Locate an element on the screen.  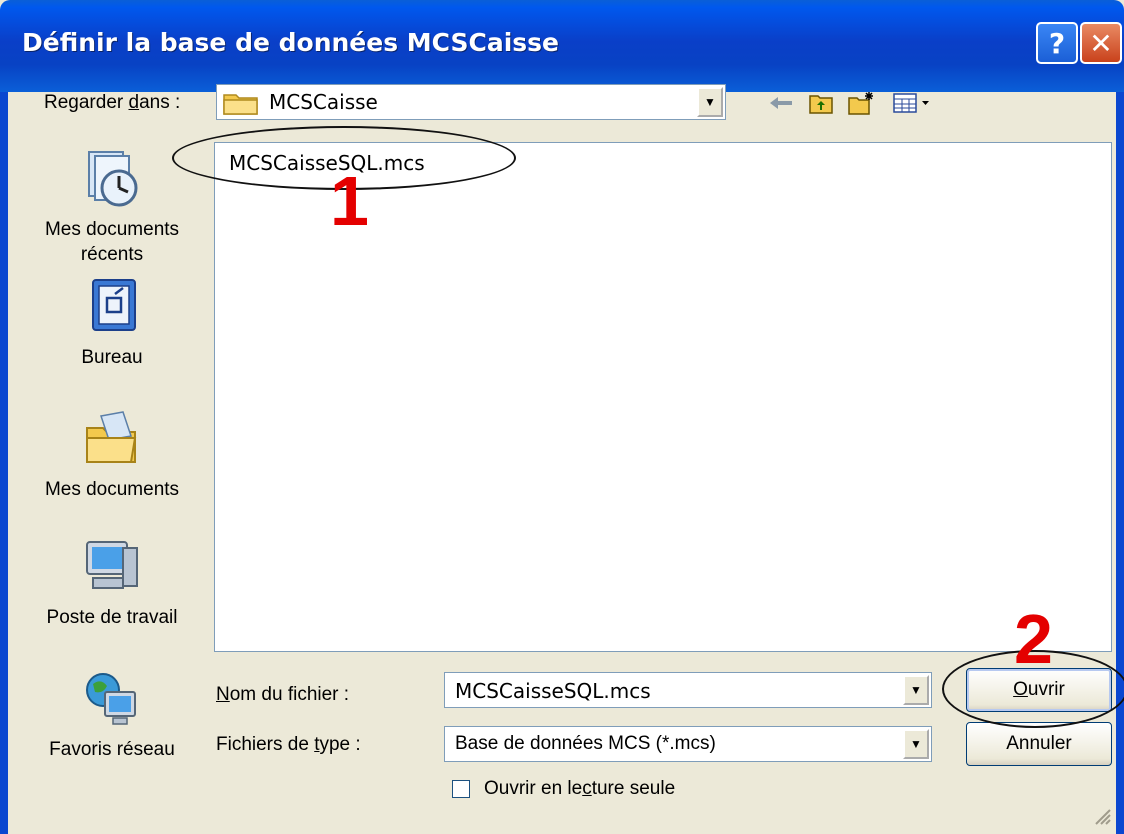
folder-icon is located at coordinates (240, 104).